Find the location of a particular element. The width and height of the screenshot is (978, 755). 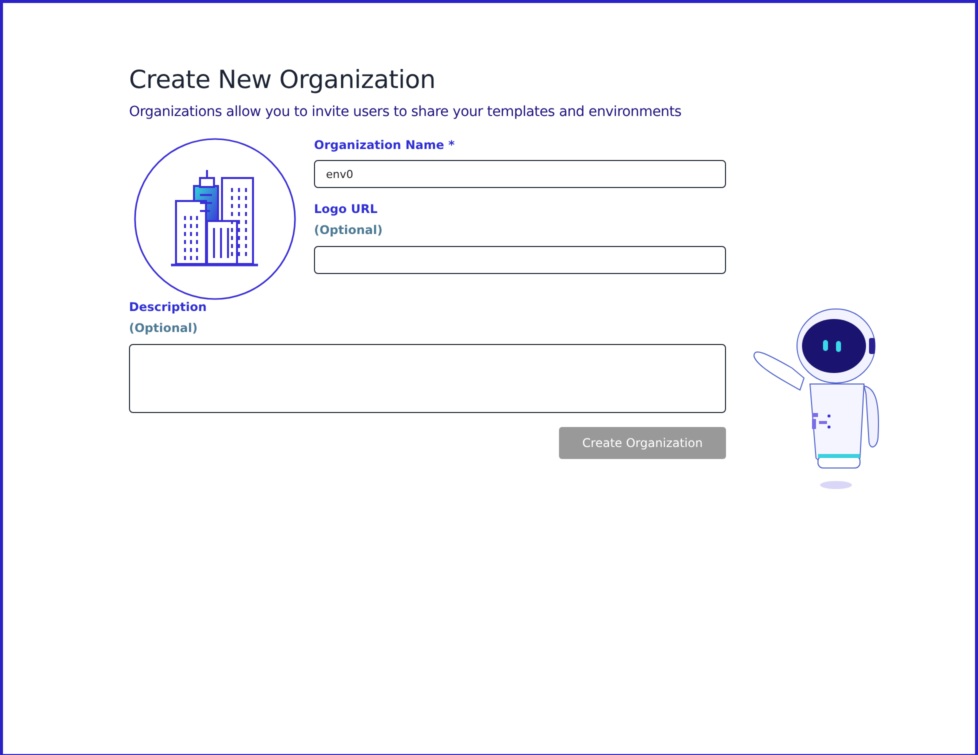

field-label: Organization Name * is located at coordinates (385, 145).